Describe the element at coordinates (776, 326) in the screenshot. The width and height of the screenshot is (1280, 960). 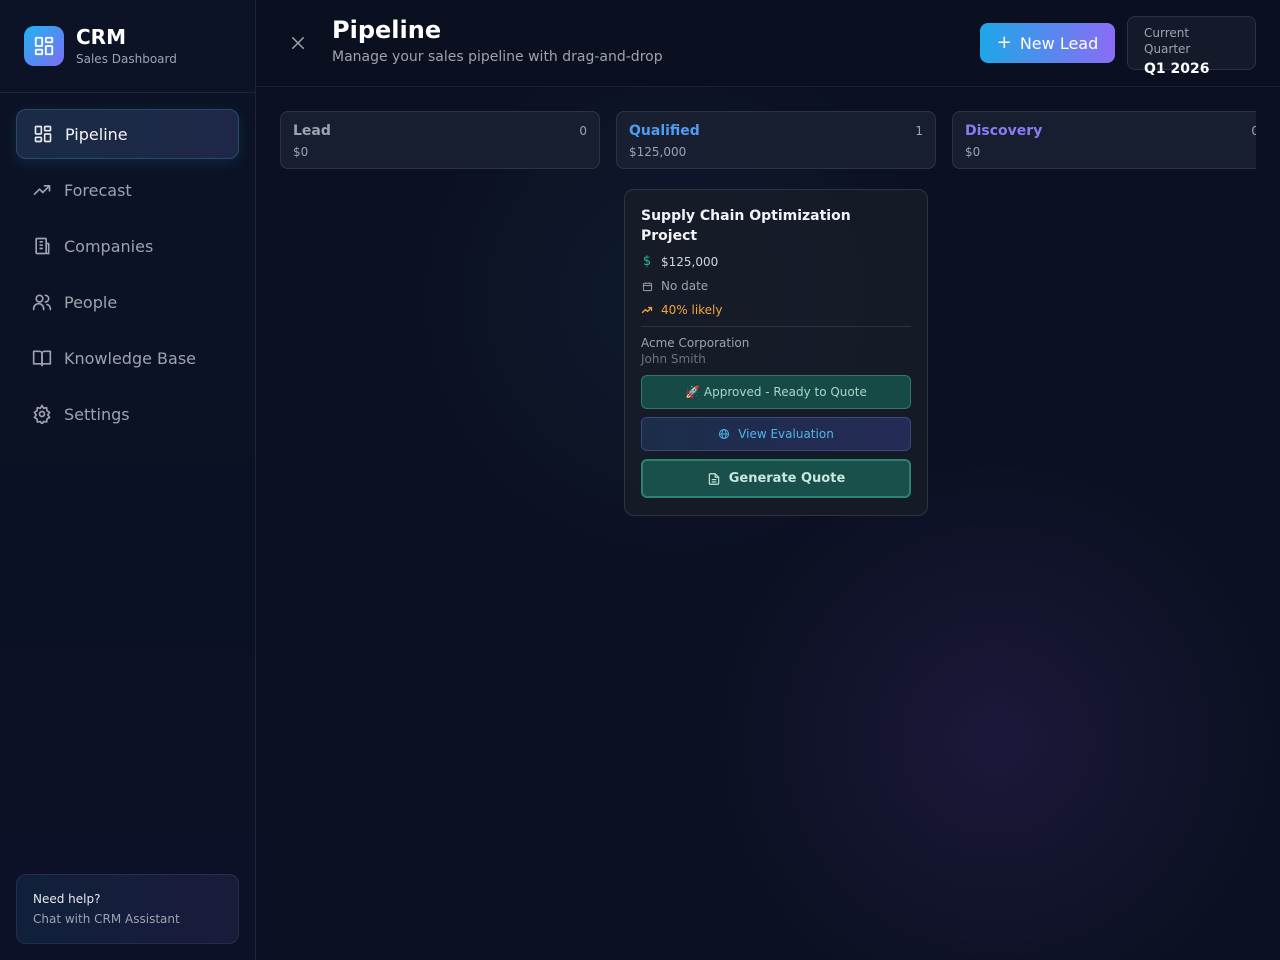
I see `divider` at that location.